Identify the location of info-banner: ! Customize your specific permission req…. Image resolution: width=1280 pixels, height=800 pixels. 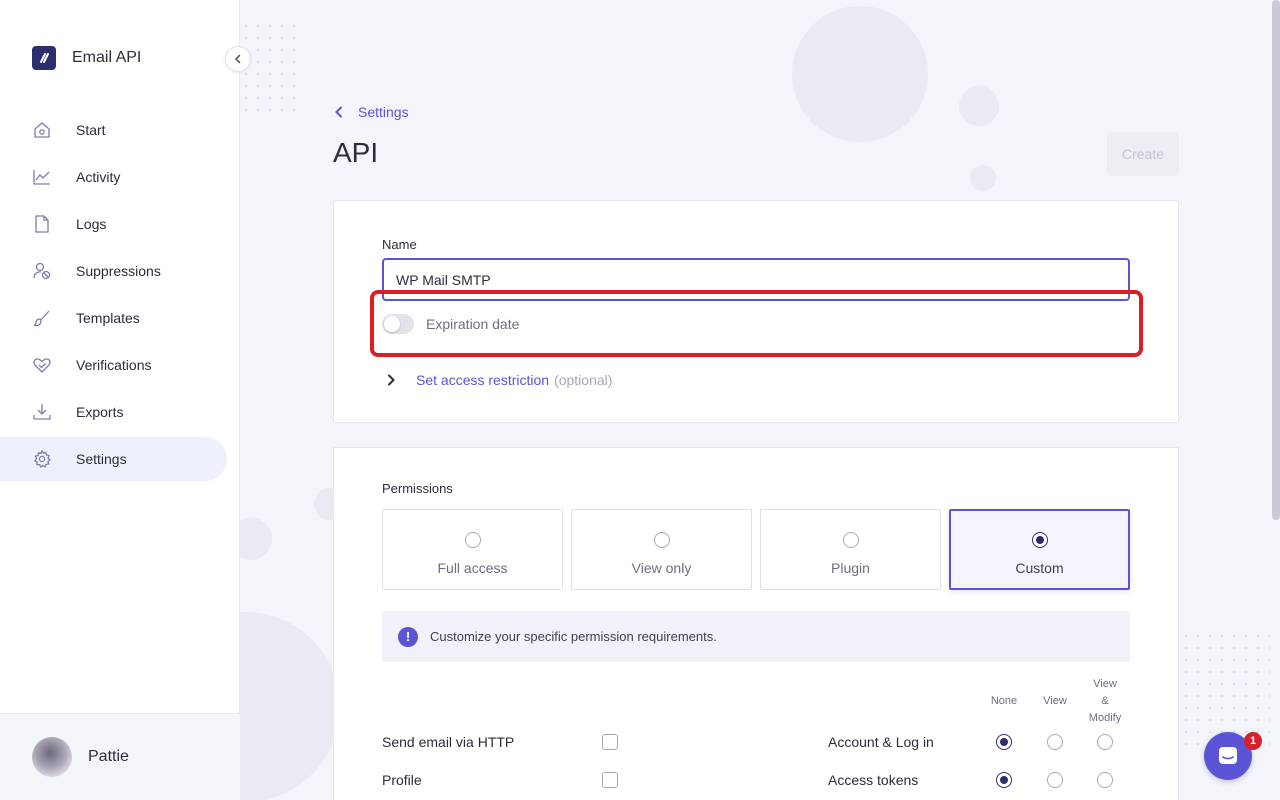
(756, 636).